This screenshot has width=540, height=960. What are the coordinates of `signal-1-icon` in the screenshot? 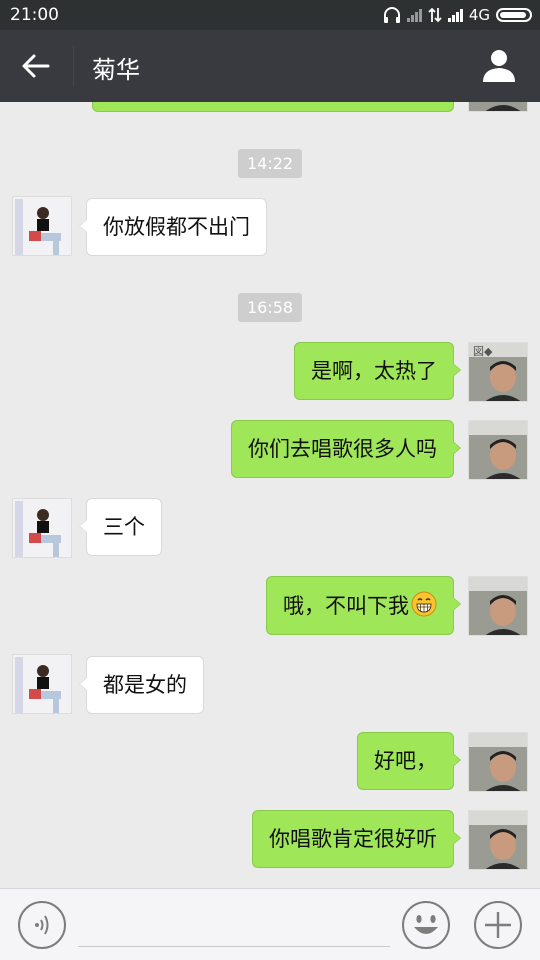 It's located at (414, 15).